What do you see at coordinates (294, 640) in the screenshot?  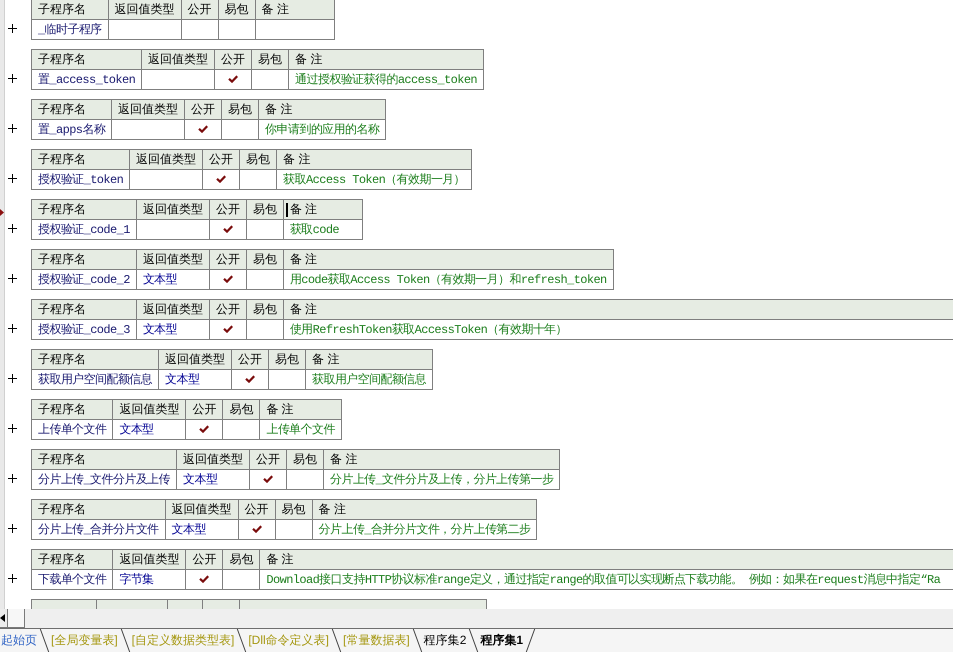 I see `tab: [Dll命令定义表]` at bounding box center [294, 640].